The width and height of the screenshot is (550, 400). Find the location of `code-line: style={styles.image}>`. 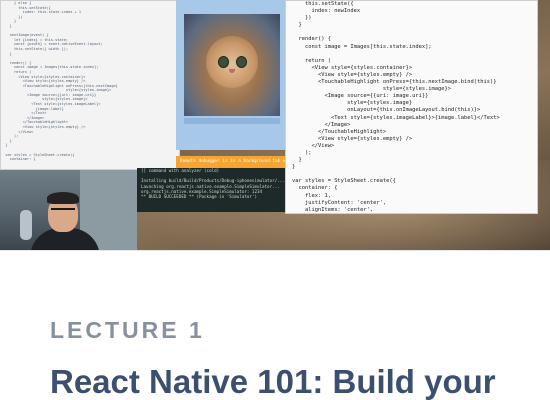

code-line: style={styles.image}> is located at coordinates (372, 89).